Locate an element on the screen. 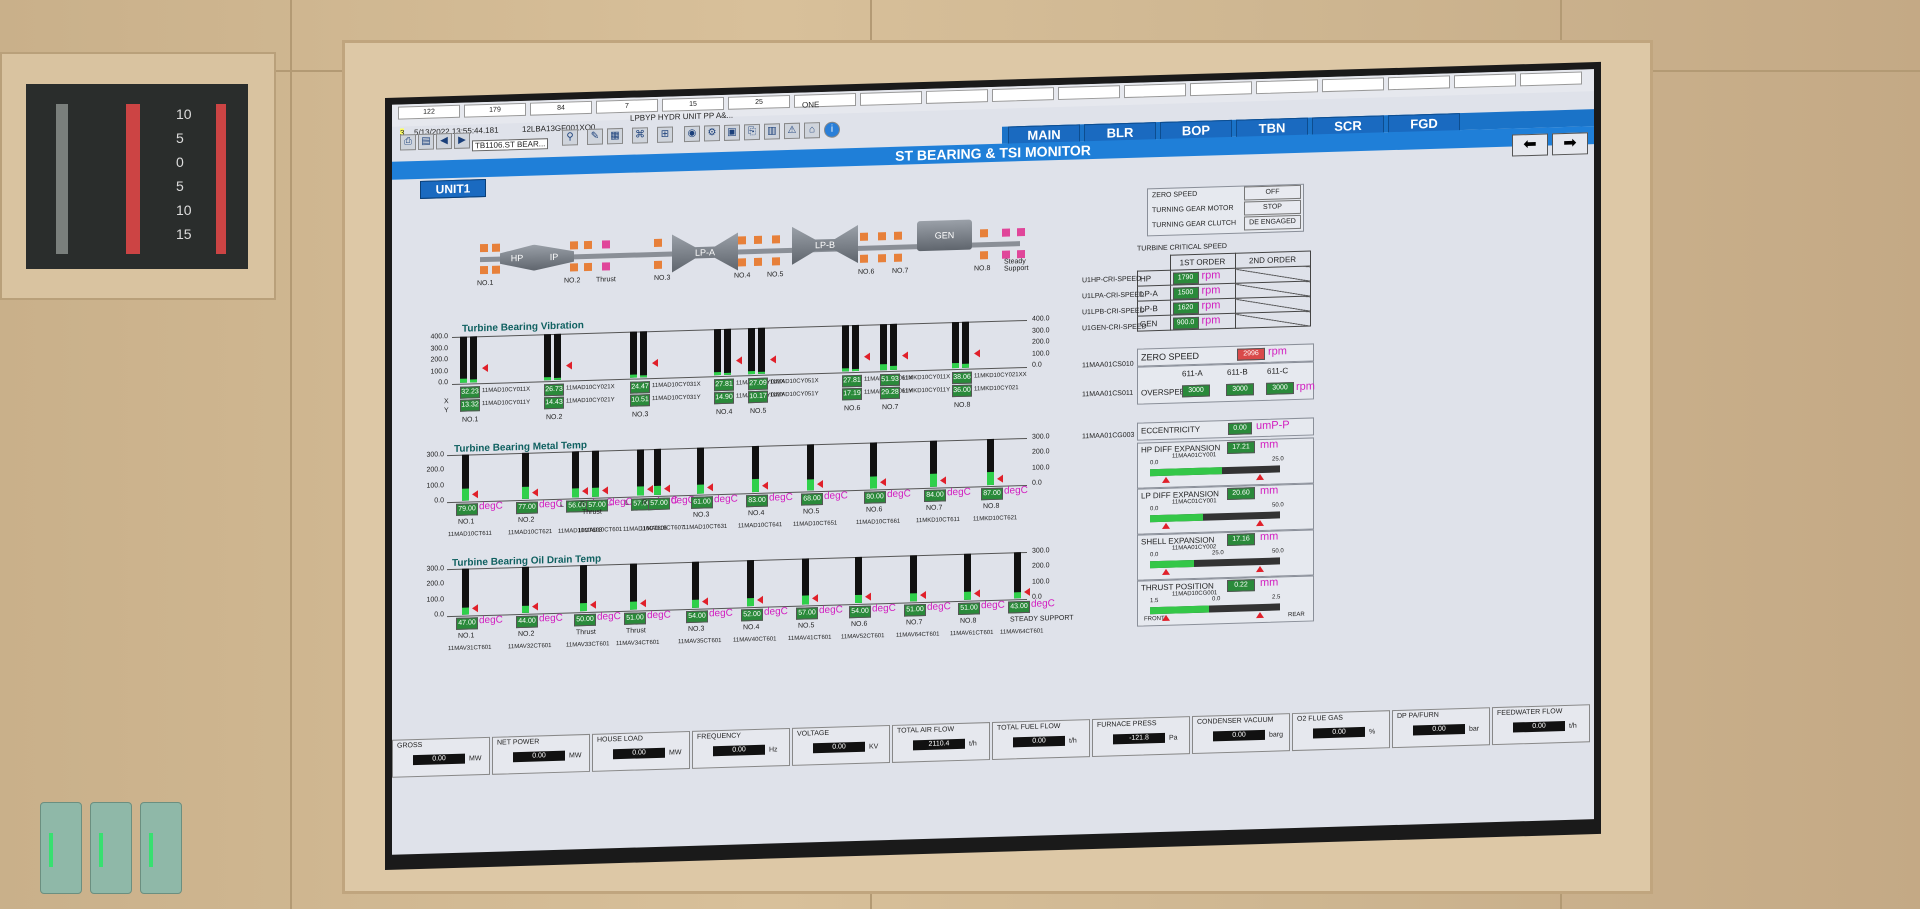  copy-icon: ▤ is located at coordinates (426, 142).